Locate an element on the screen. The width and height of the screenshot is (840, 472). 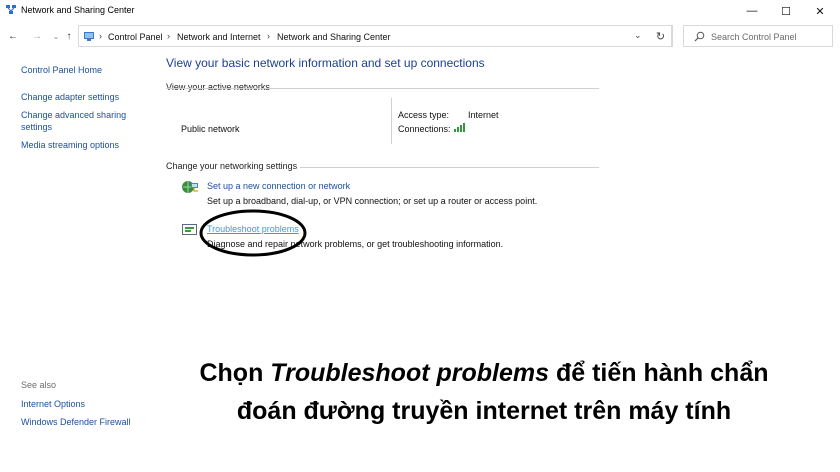
up-button: ↑ is located at coordinates (69, 36).